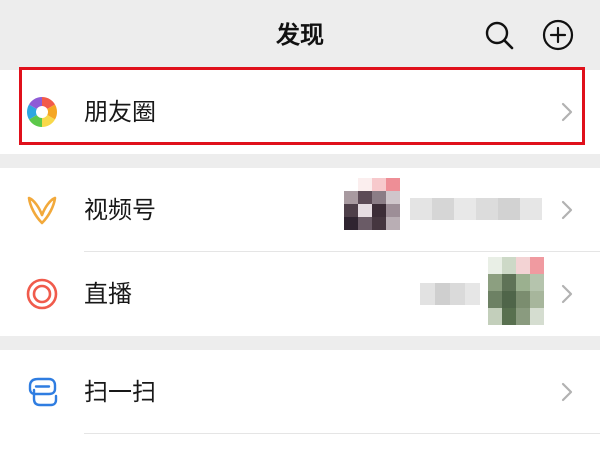  Describe the element at coordinates (42, 392) in the screenshot. I see `scan-icon` at that location.